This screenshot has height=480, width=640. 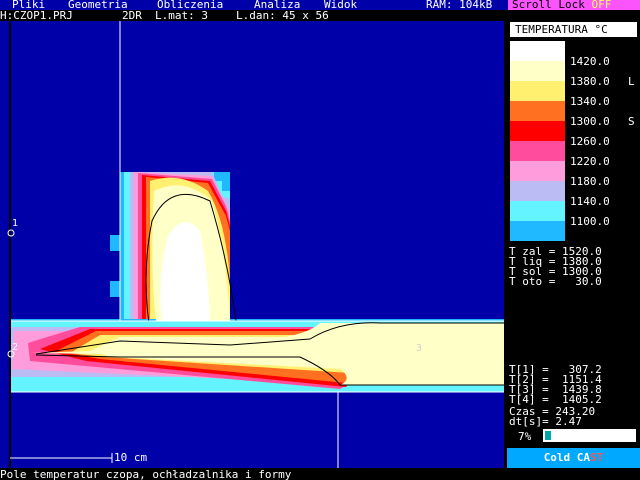 What do you see at coordinates (15, 223) in the screenshot?
I see `point-1-label: 1` at bounding box center [15, 223].